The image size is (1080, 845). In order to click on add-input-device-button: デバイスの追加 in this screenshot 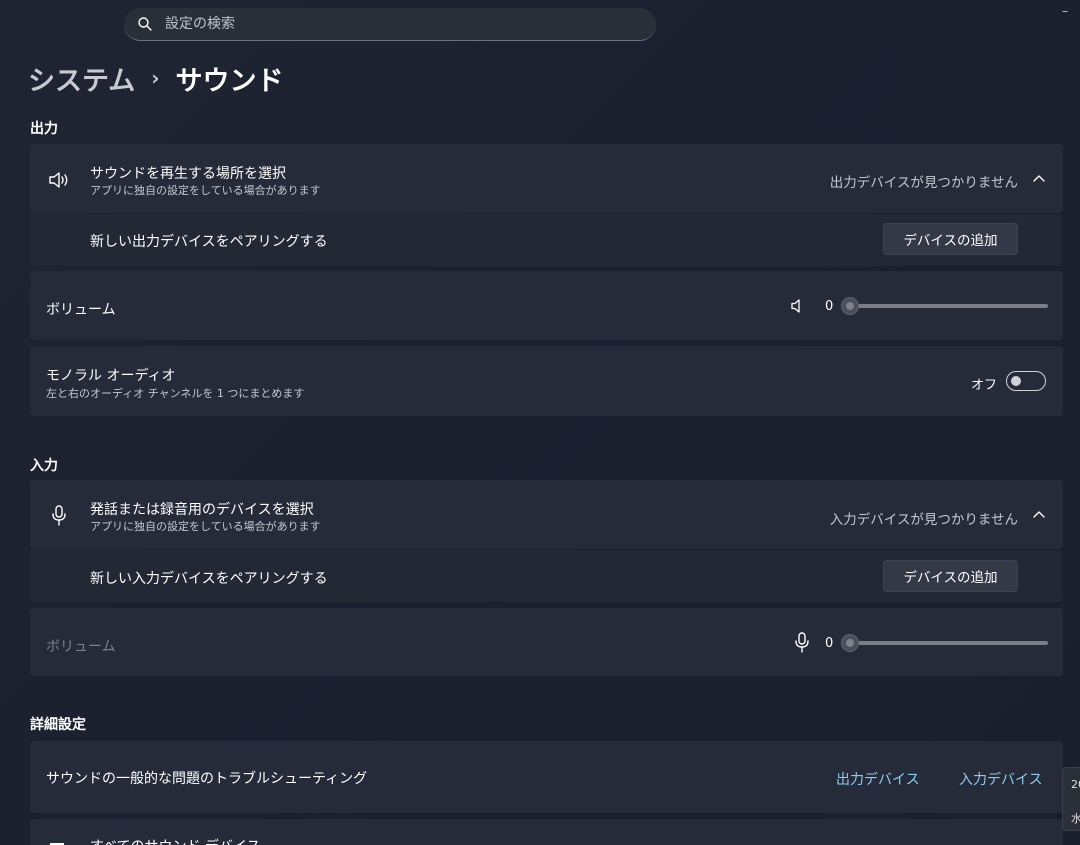, I will do `click(950, 576)`.